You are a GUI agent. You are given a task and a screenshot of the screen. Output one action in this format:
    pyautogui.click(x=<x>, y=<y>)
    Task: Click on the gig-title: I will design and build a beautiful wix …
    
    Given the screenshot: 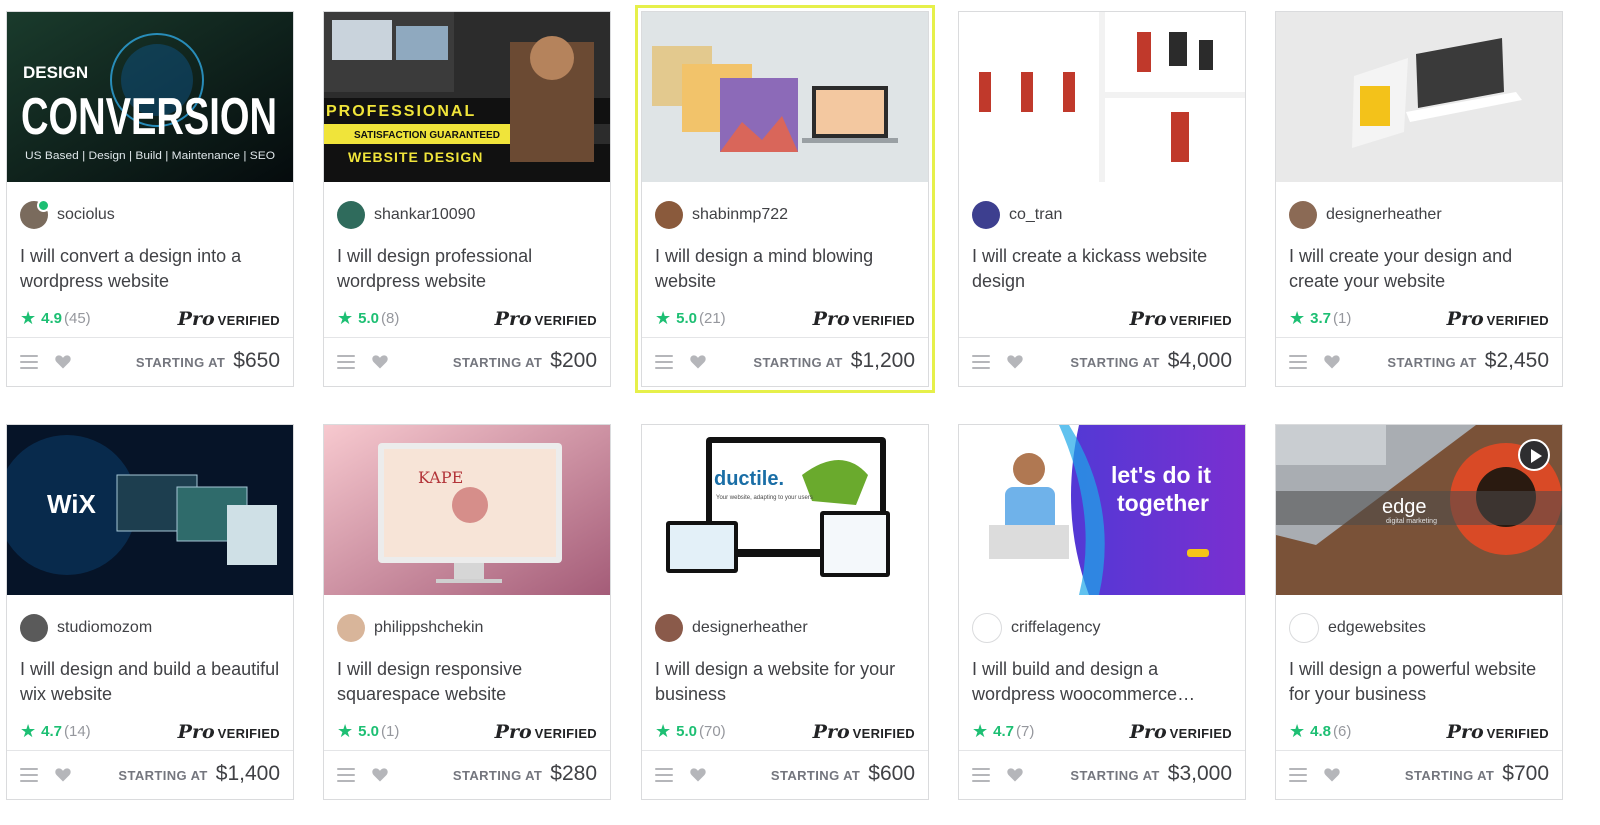 What is the action you would take?
    pyautogui.click(x=151, y=682)
    